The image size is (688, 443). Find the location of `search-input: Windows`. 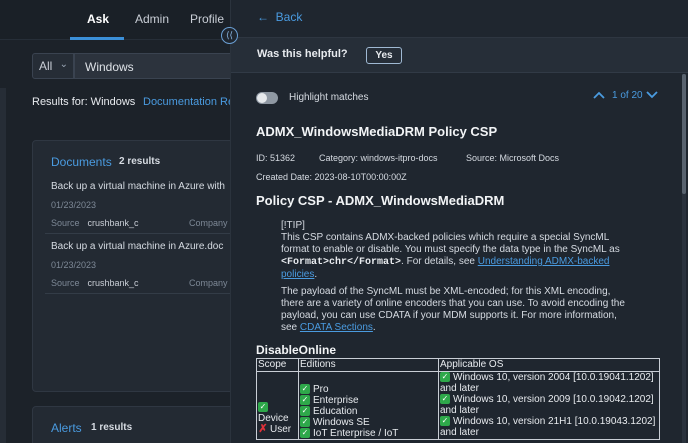

search-input: Windows is located at coordinates (153, 66).